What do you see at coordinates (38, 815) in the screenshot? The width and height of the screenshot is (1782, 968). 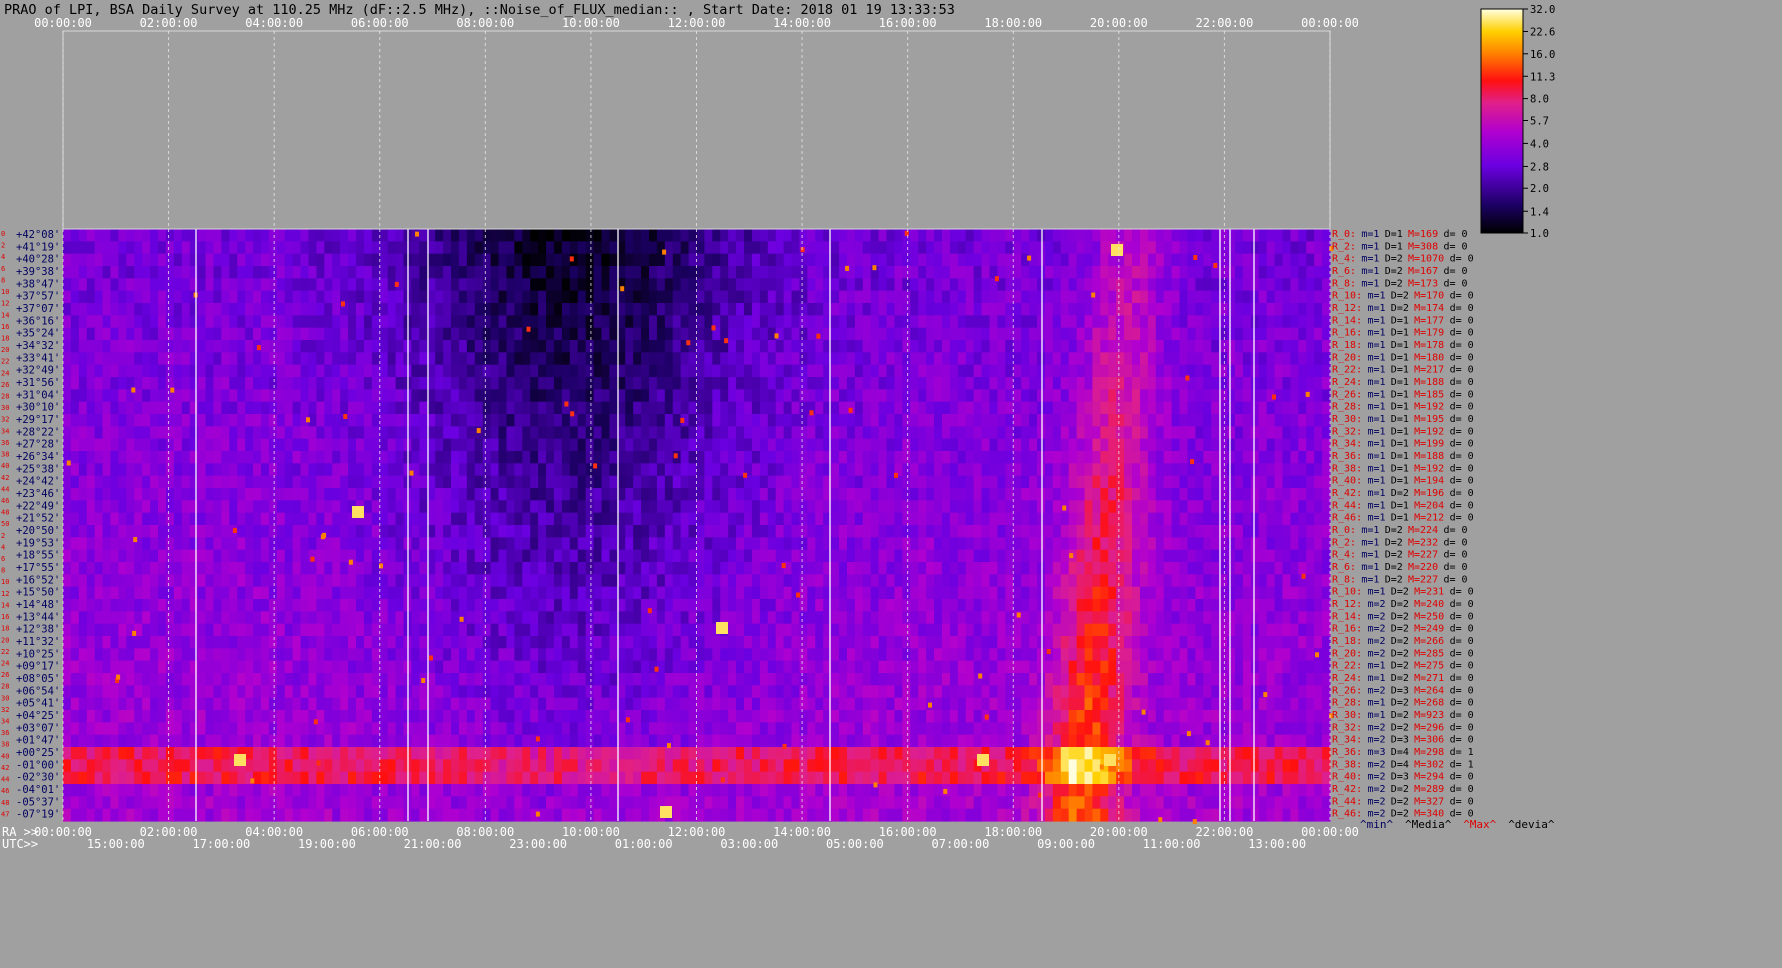 I see `declination-label: -07°19'` at bounding box center [38, 815].